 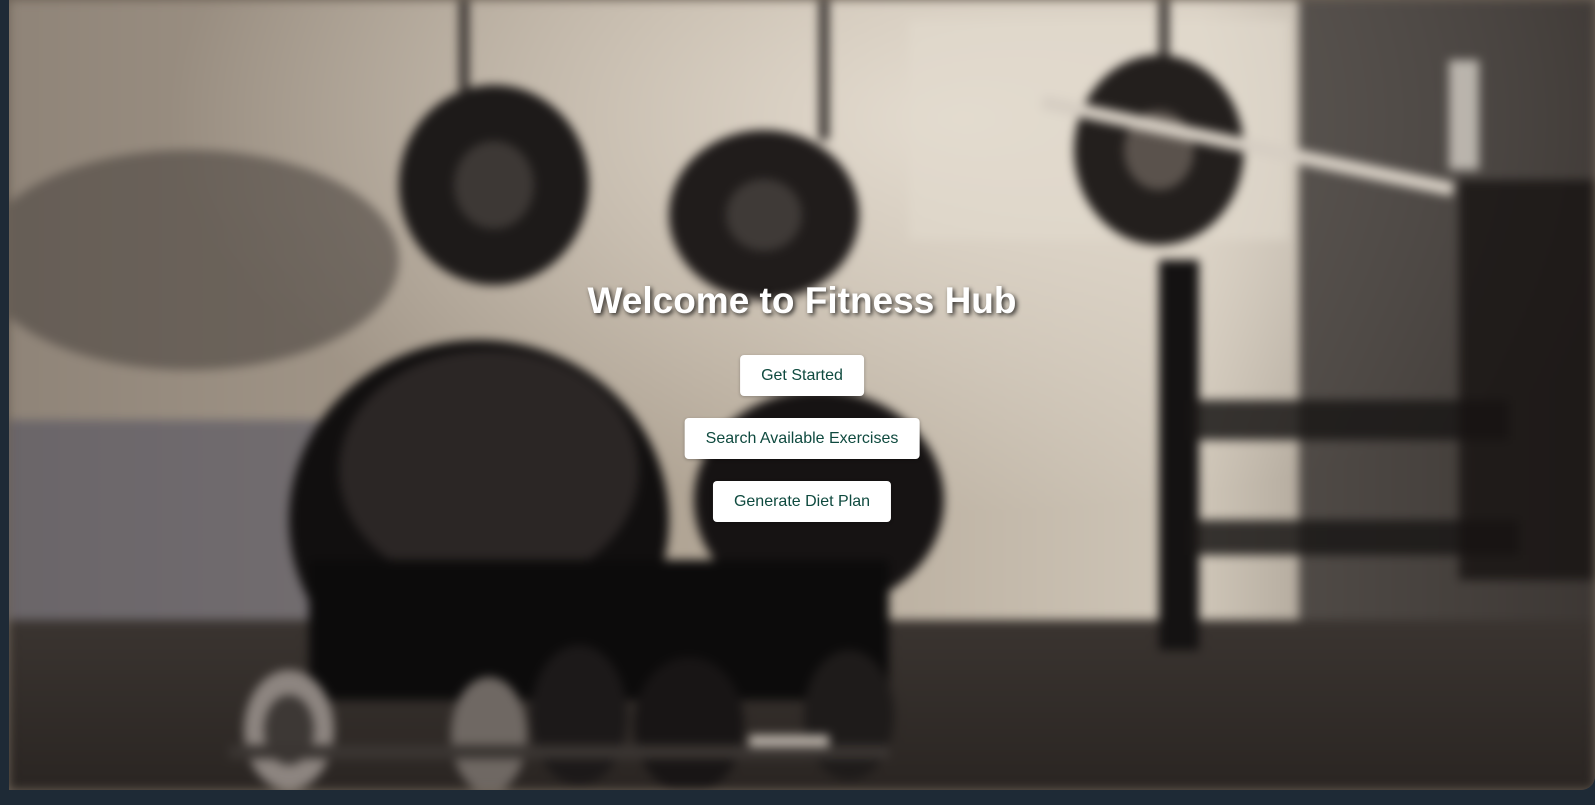 I want to click on page-title: Welcome to Fitness Hub, so click(x=802, y=300).